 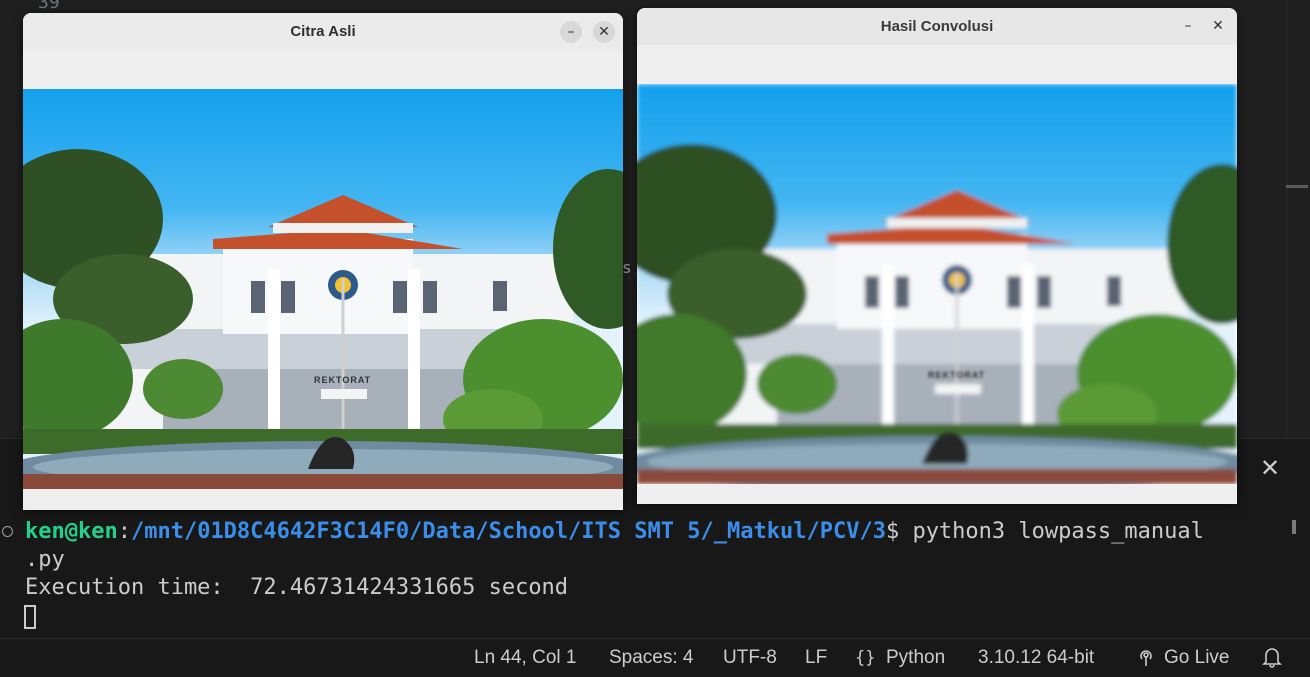 I want to click on window-title: Hasil Convolusi, so click(x=937, y=26).